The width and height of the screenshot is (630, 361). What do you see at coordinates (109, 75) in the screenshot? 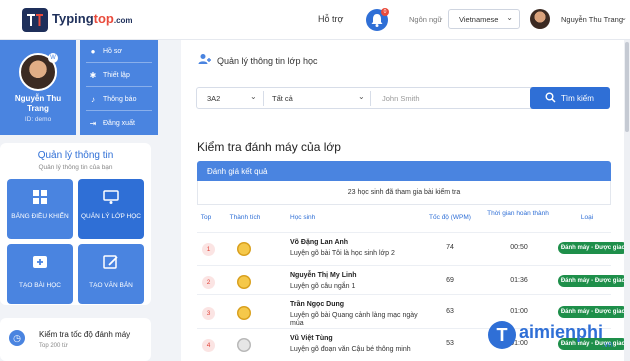
I see `menu-item-settings: ✱ Thiết lập` at bounding box center [109, 75].